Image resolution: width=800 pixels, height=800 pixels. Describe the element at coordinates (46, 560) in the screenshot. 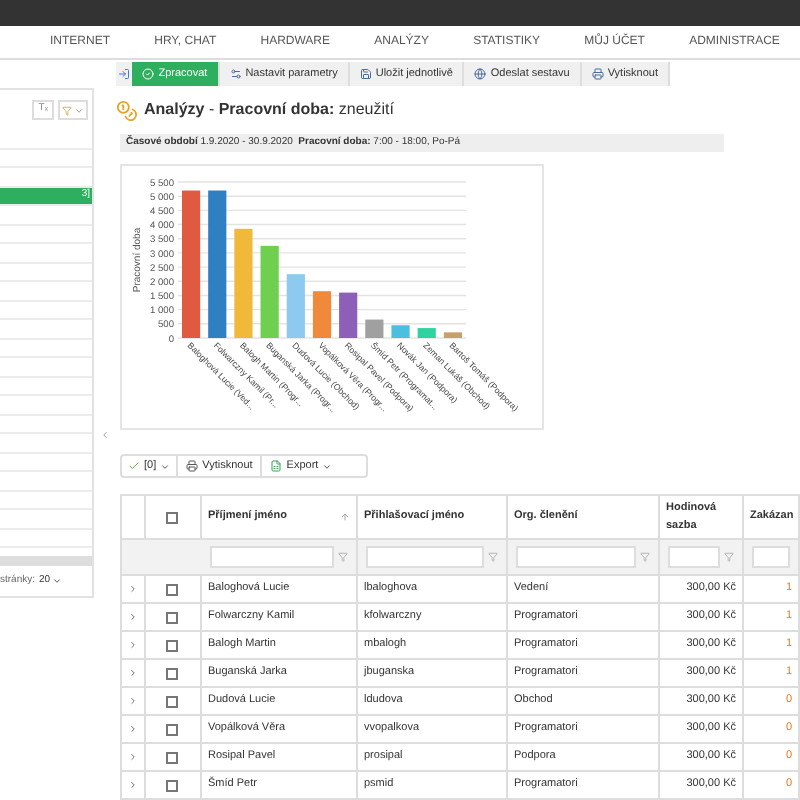

I see `scrollbar` at that location.